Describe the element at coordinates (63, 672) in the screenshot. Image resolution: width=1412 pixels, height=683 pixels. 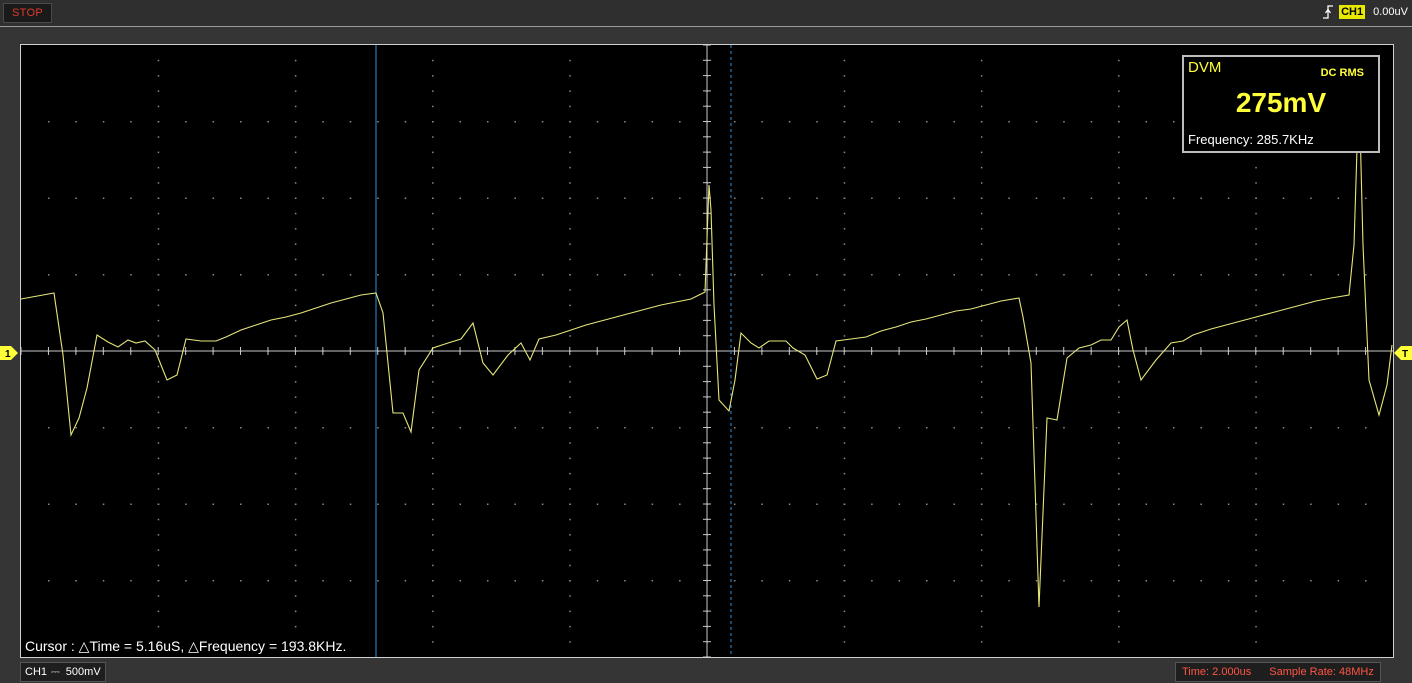
I see `channel-settings: CH1 ⎓ 500mV` at that location.